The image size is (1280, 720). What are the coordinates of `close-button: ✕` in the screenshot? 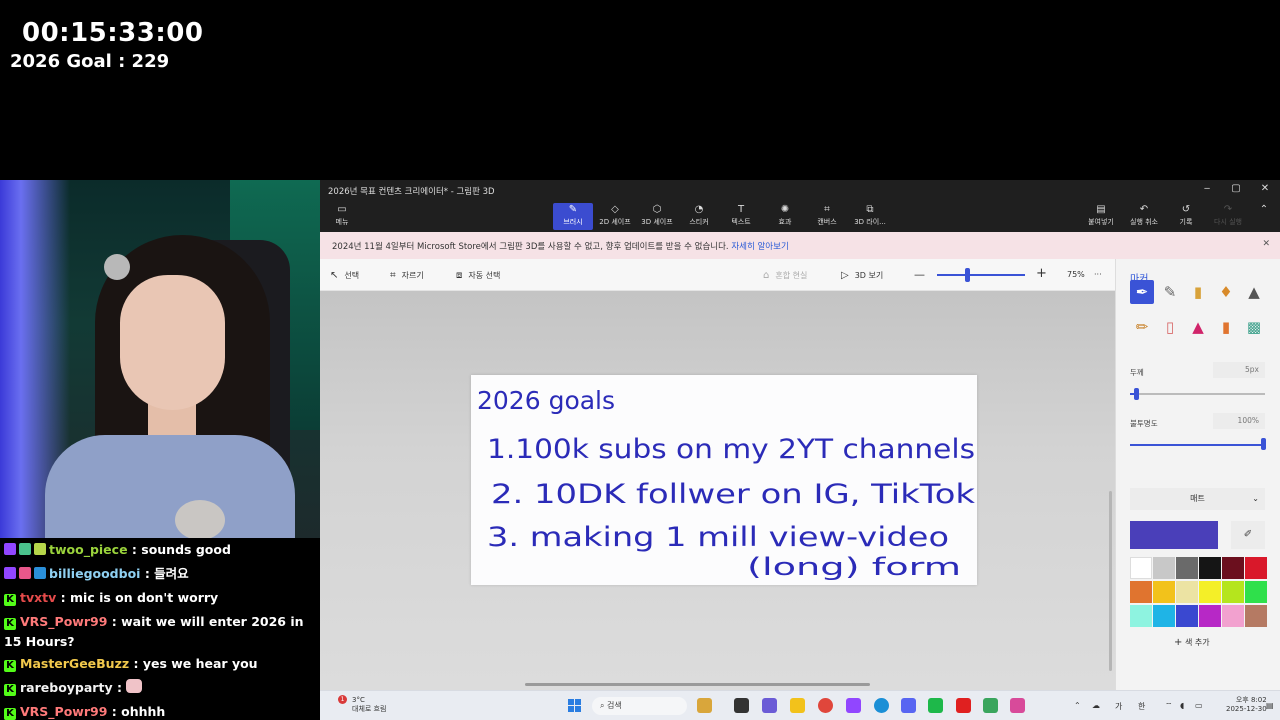 It's located at (1265, 188).